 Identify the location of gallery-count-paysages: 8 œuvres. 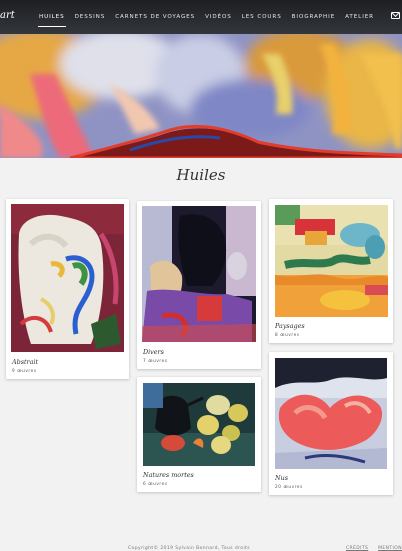
(287, 334).